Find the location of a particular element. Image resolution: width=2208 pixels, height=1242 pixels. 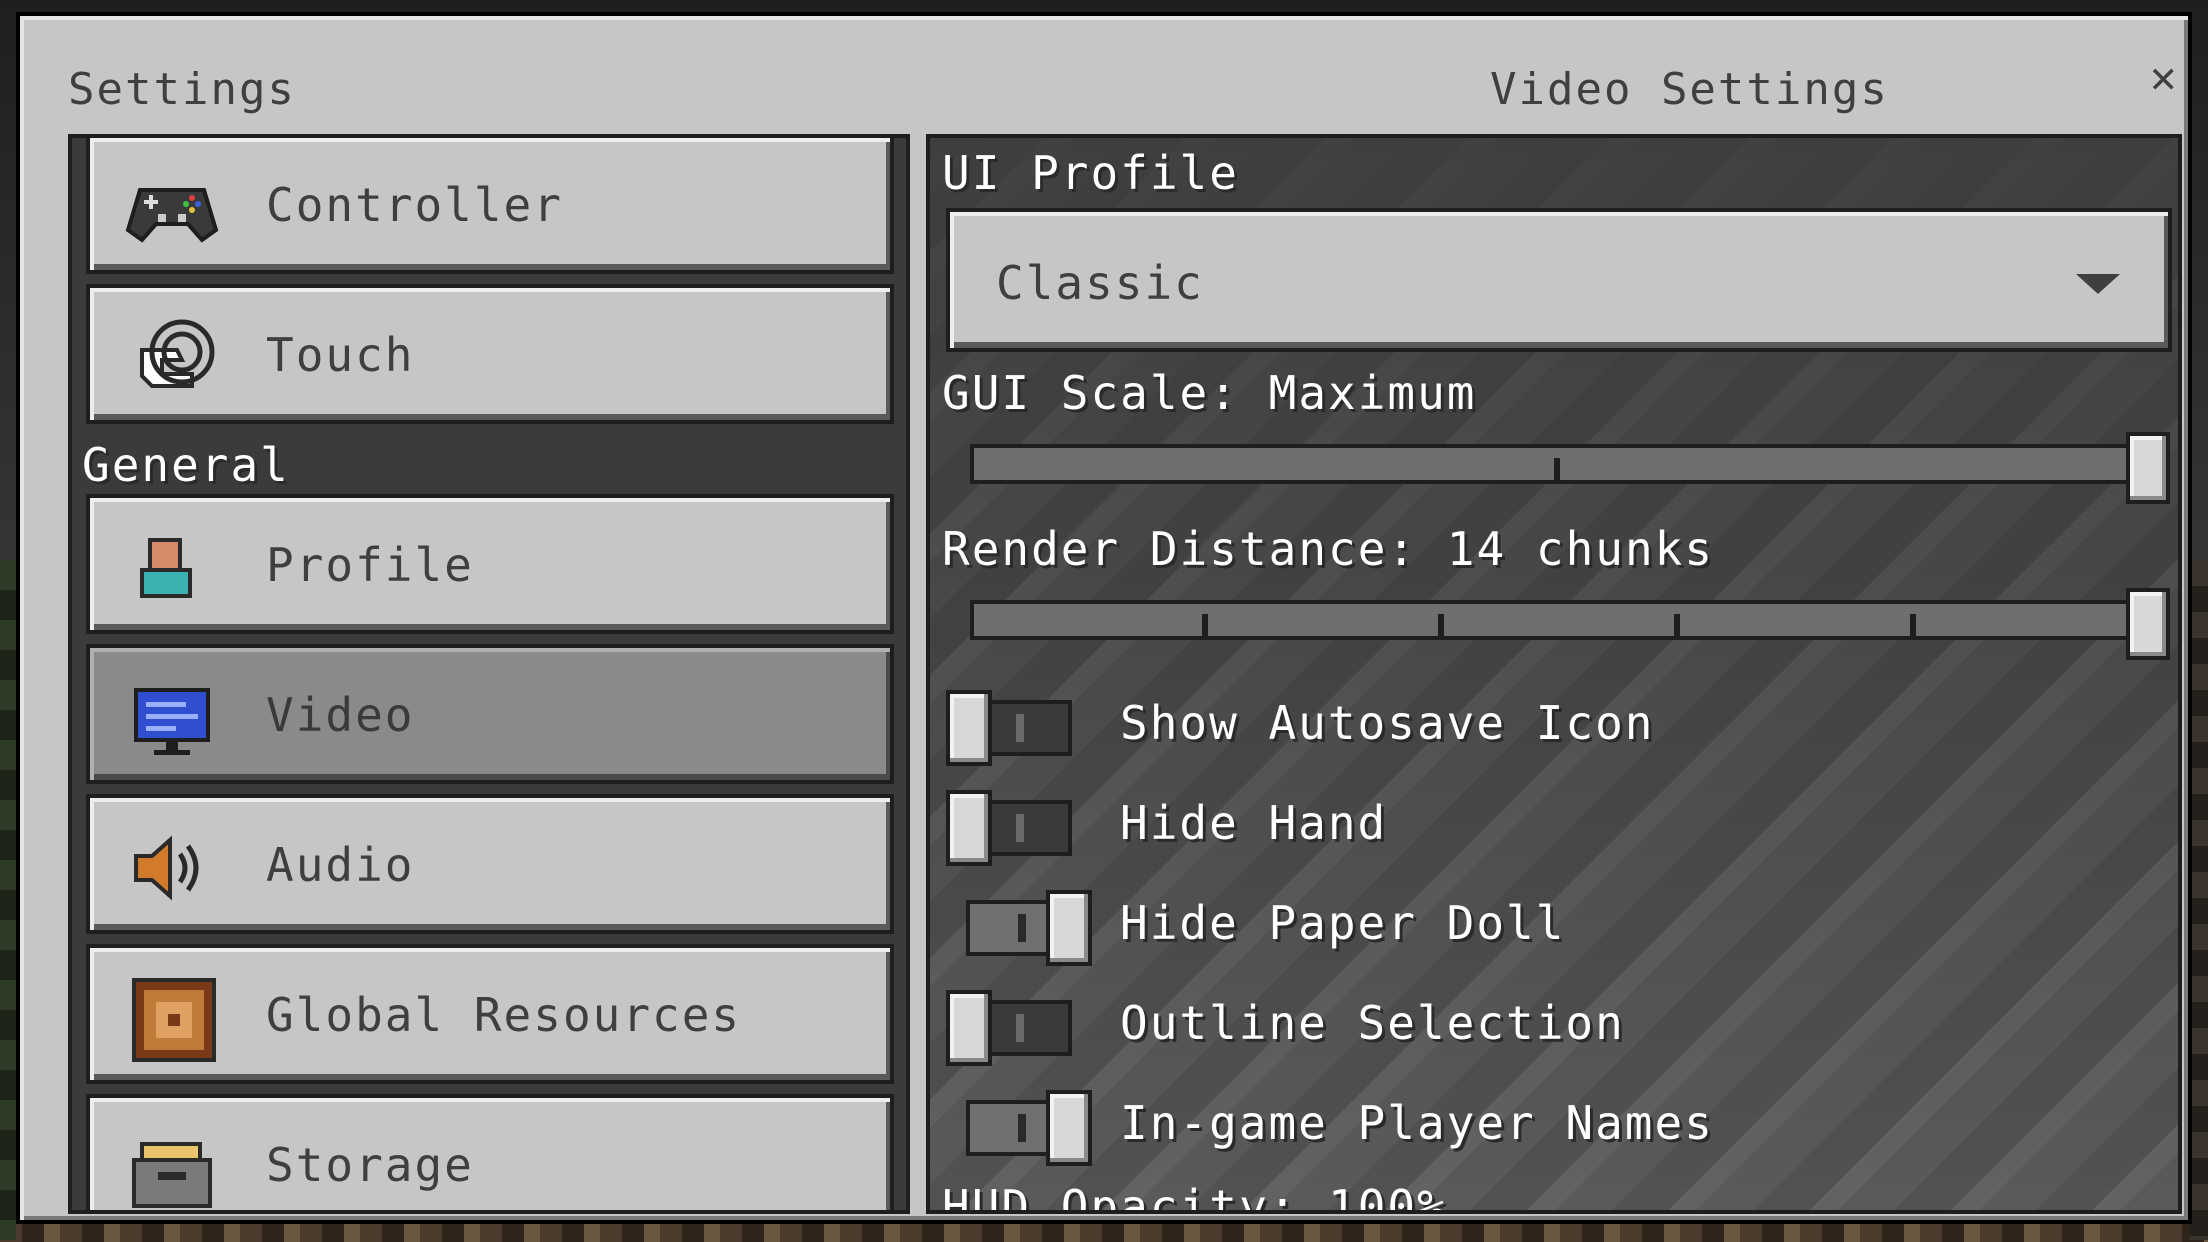

toggle-row-outline-selection: Outline Selection is located at coordinates (1546, 1025).